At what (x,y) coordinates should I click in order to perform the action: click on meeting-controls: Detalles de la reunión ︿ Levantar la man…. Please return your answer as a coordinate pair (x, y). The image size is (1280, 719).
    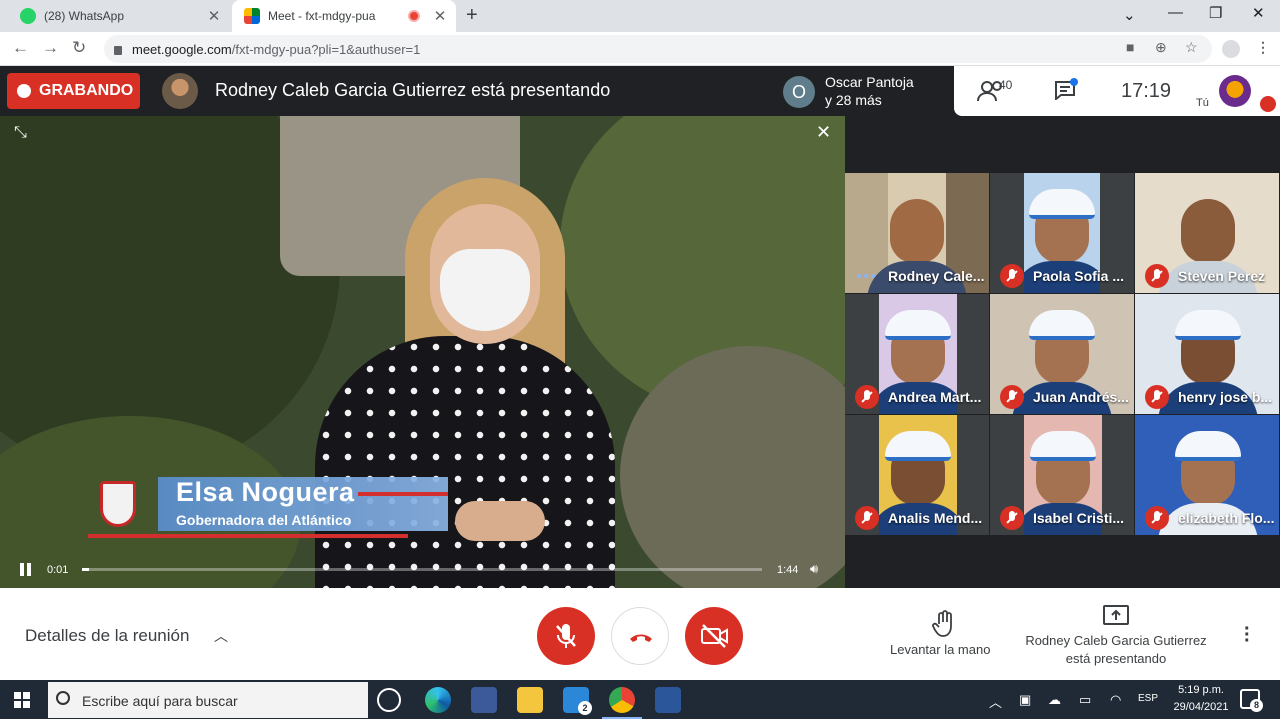
    Looking at the image, I should click on (640, 634).